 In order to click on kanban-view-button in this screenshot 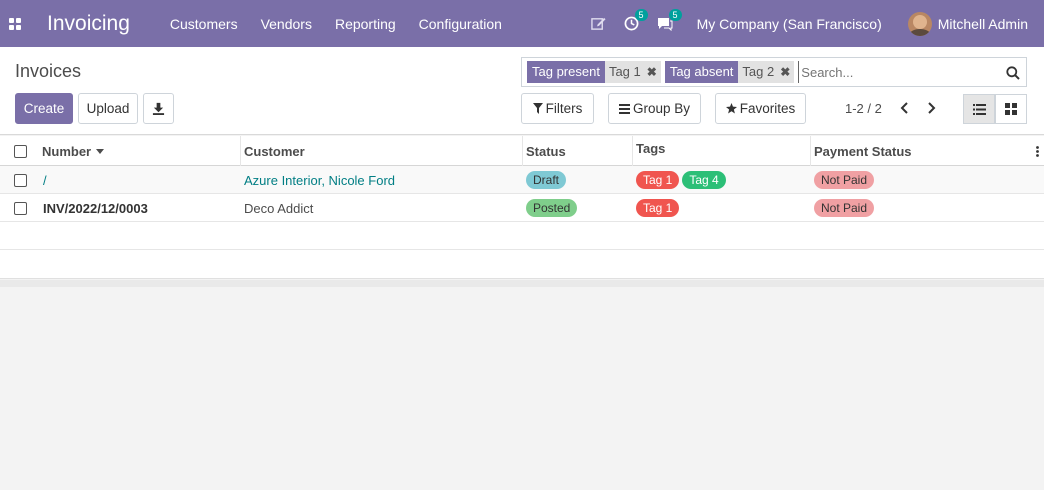, I will do `click(1011, 109)`.